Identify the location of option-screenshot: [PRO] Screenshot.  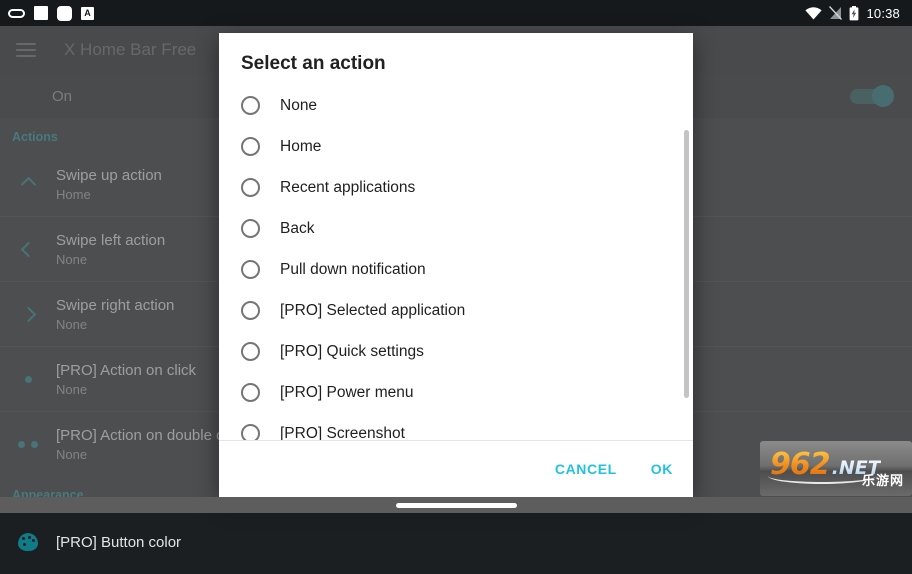
(456, 426).